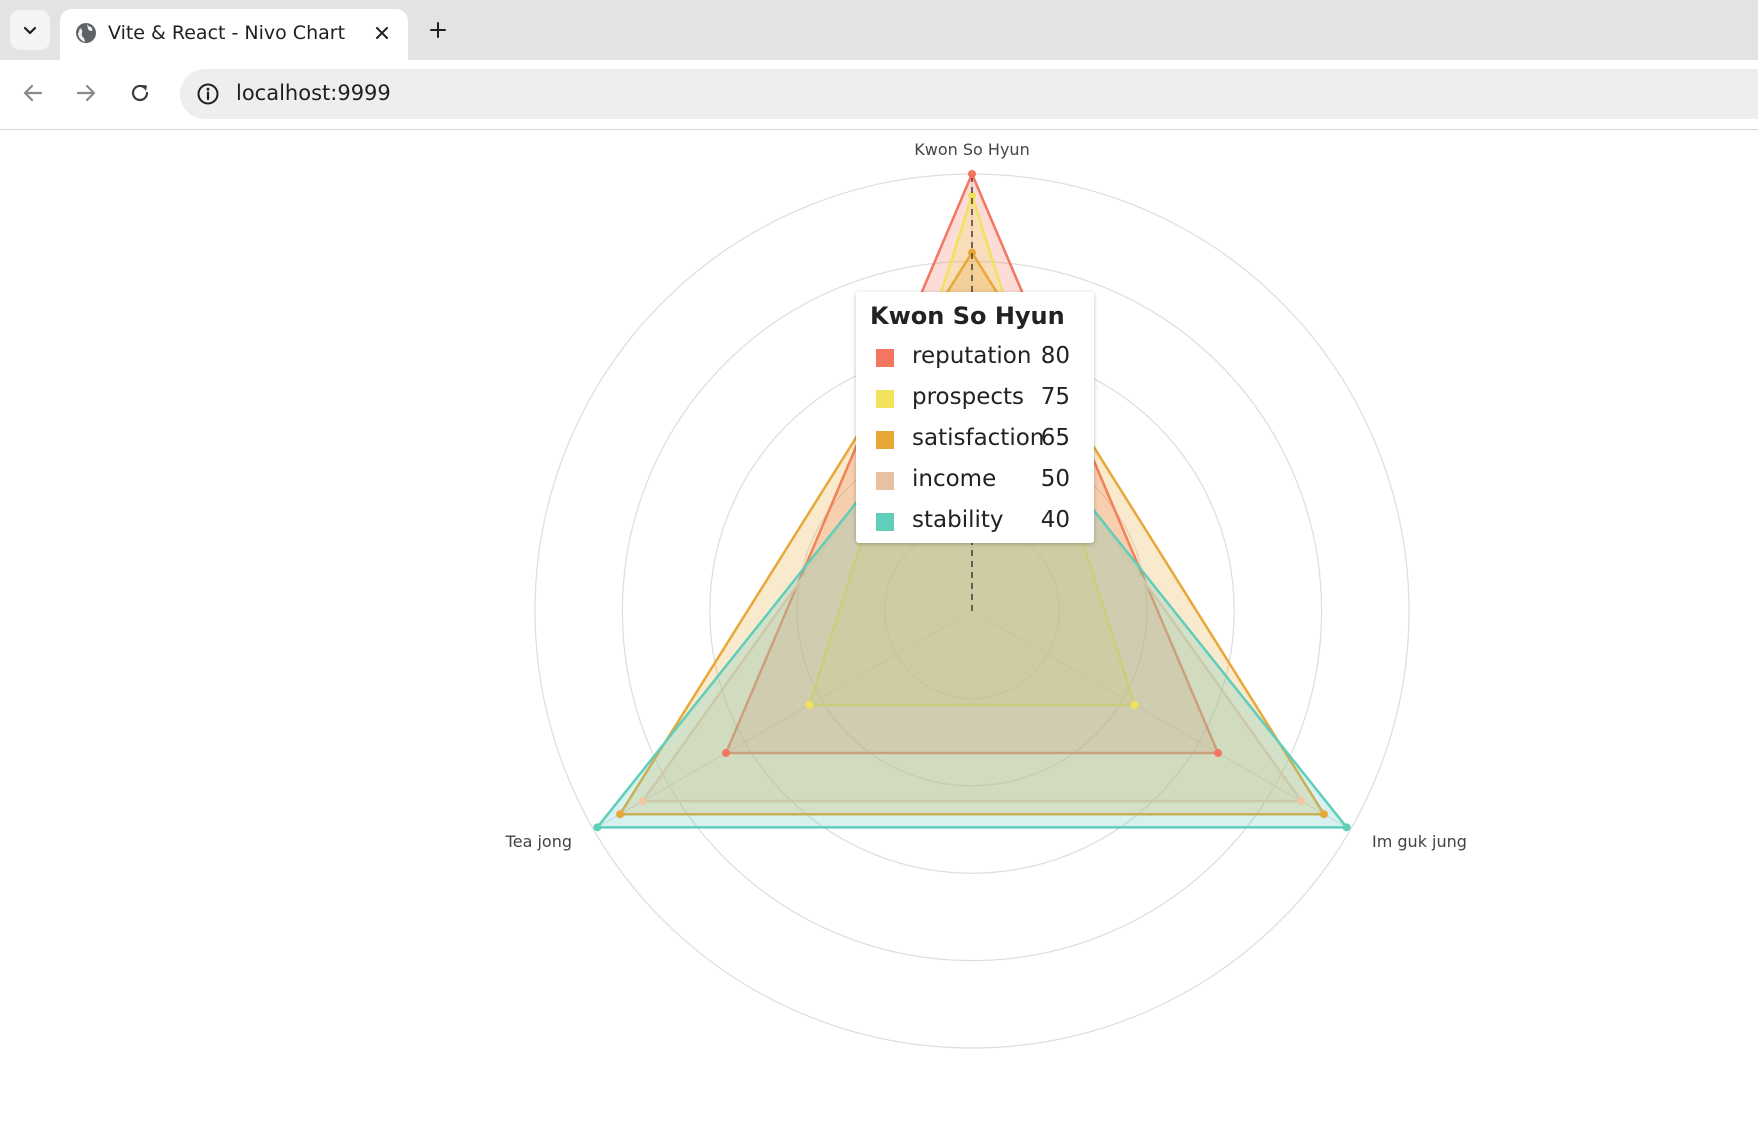 Image resolution: width=1758 pixels, height=1137 pixels. Describe the element at coordinates (967, 316) in the screenshot. I see `tooltip-title: Kwon So Hyun` at that location.